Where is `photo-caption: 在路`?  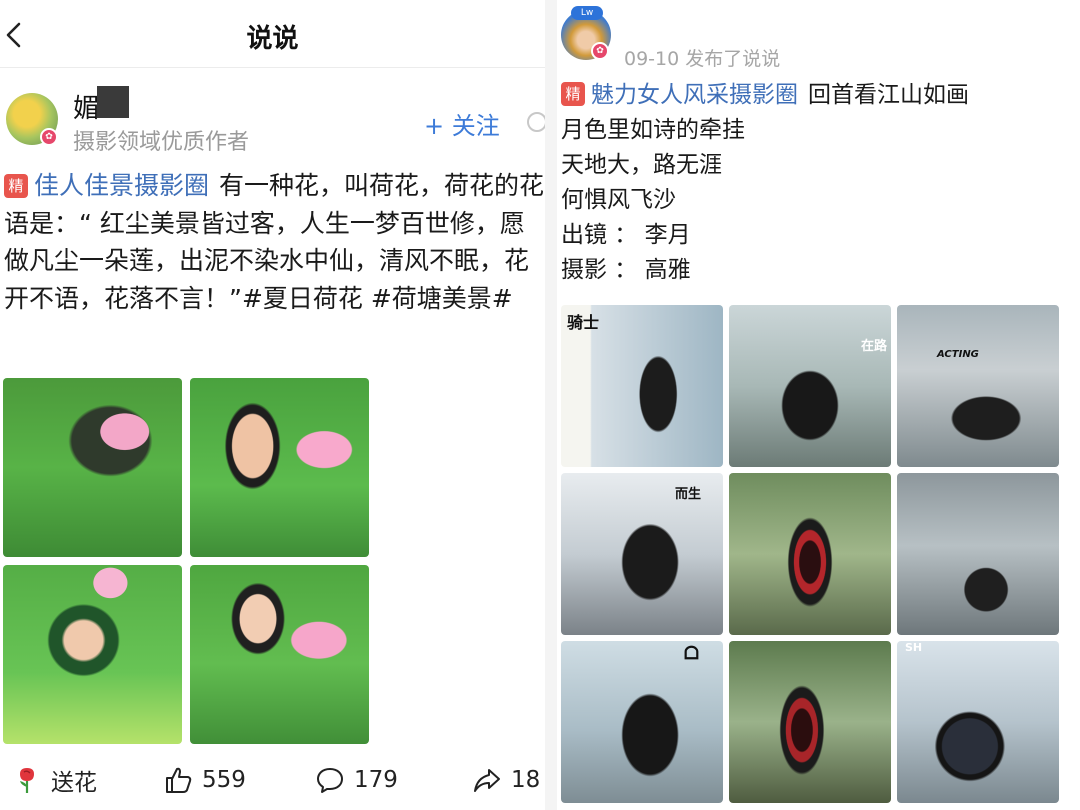 photo-caption: 在路 is located at coordinates (873, 346).